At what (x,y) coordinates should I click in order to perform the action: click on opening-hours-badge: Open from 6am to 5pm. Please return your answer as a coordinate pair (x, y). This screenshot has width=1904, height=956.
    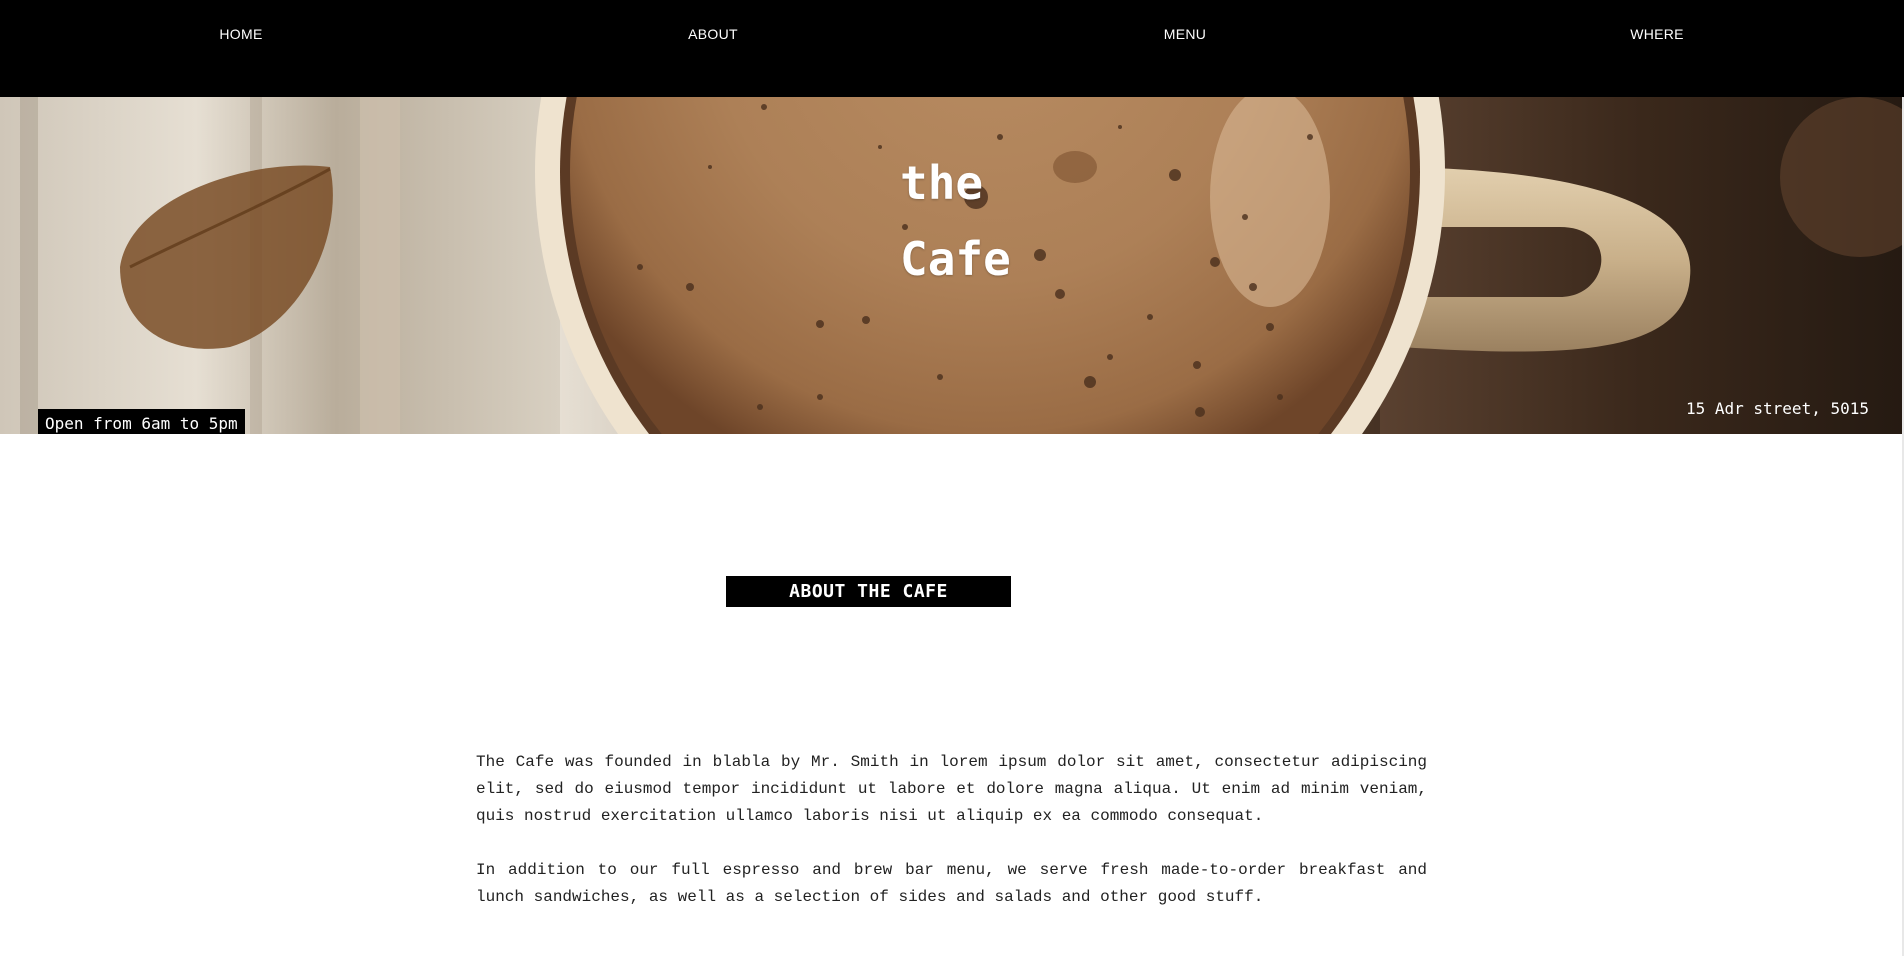
    Looking at the image, I should click on (141, 421).